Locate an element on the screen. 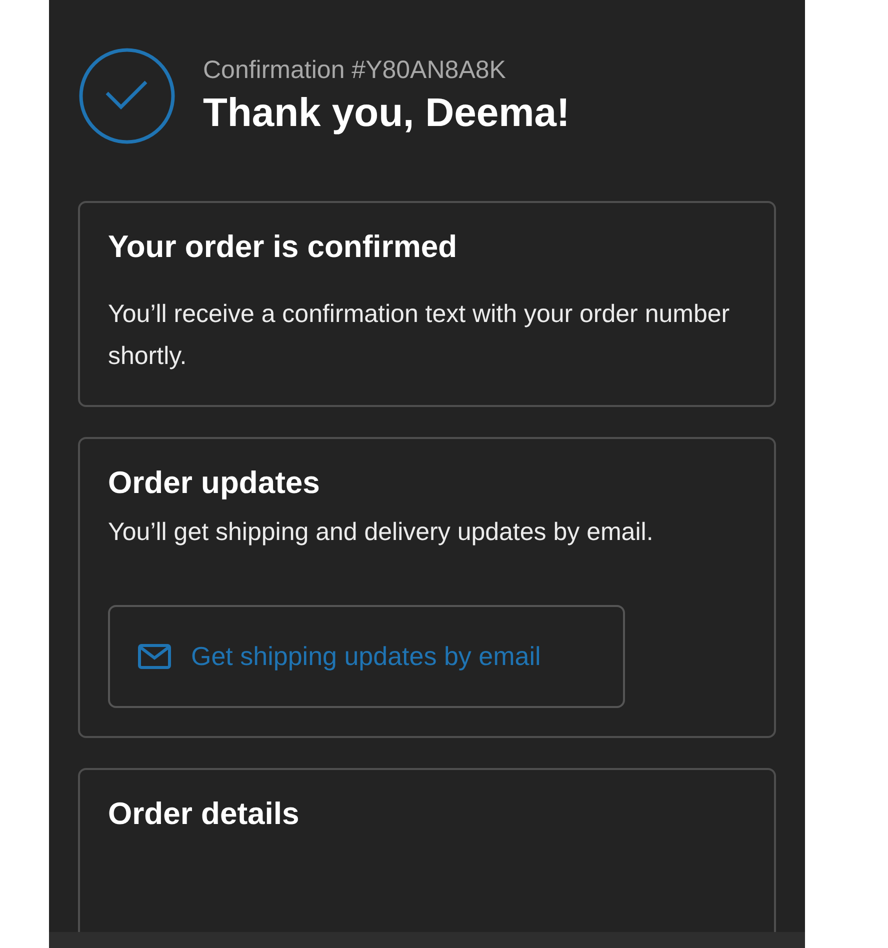 Image resolution: width=888 pixels, height=948 pixels. card-title: Order updates is located at coordinates (214, 483).